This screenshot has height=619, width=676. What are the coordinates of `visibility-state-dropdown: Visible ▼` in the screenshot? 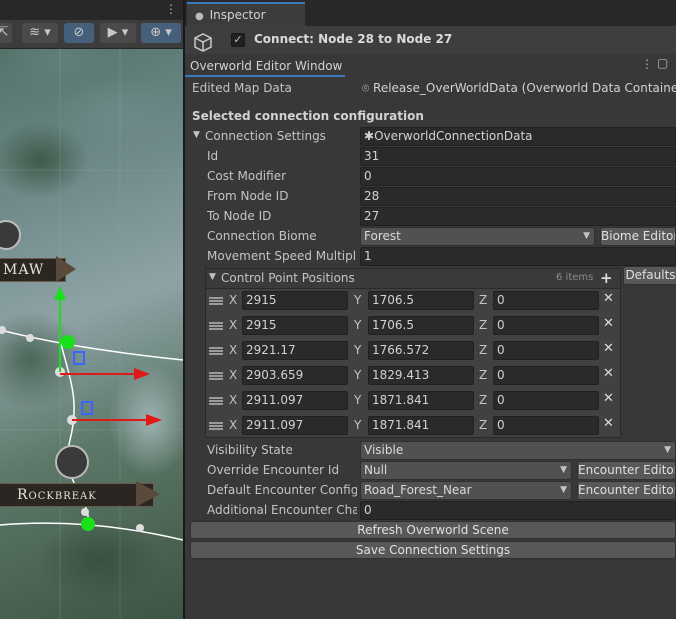 It's located at (518, 450).